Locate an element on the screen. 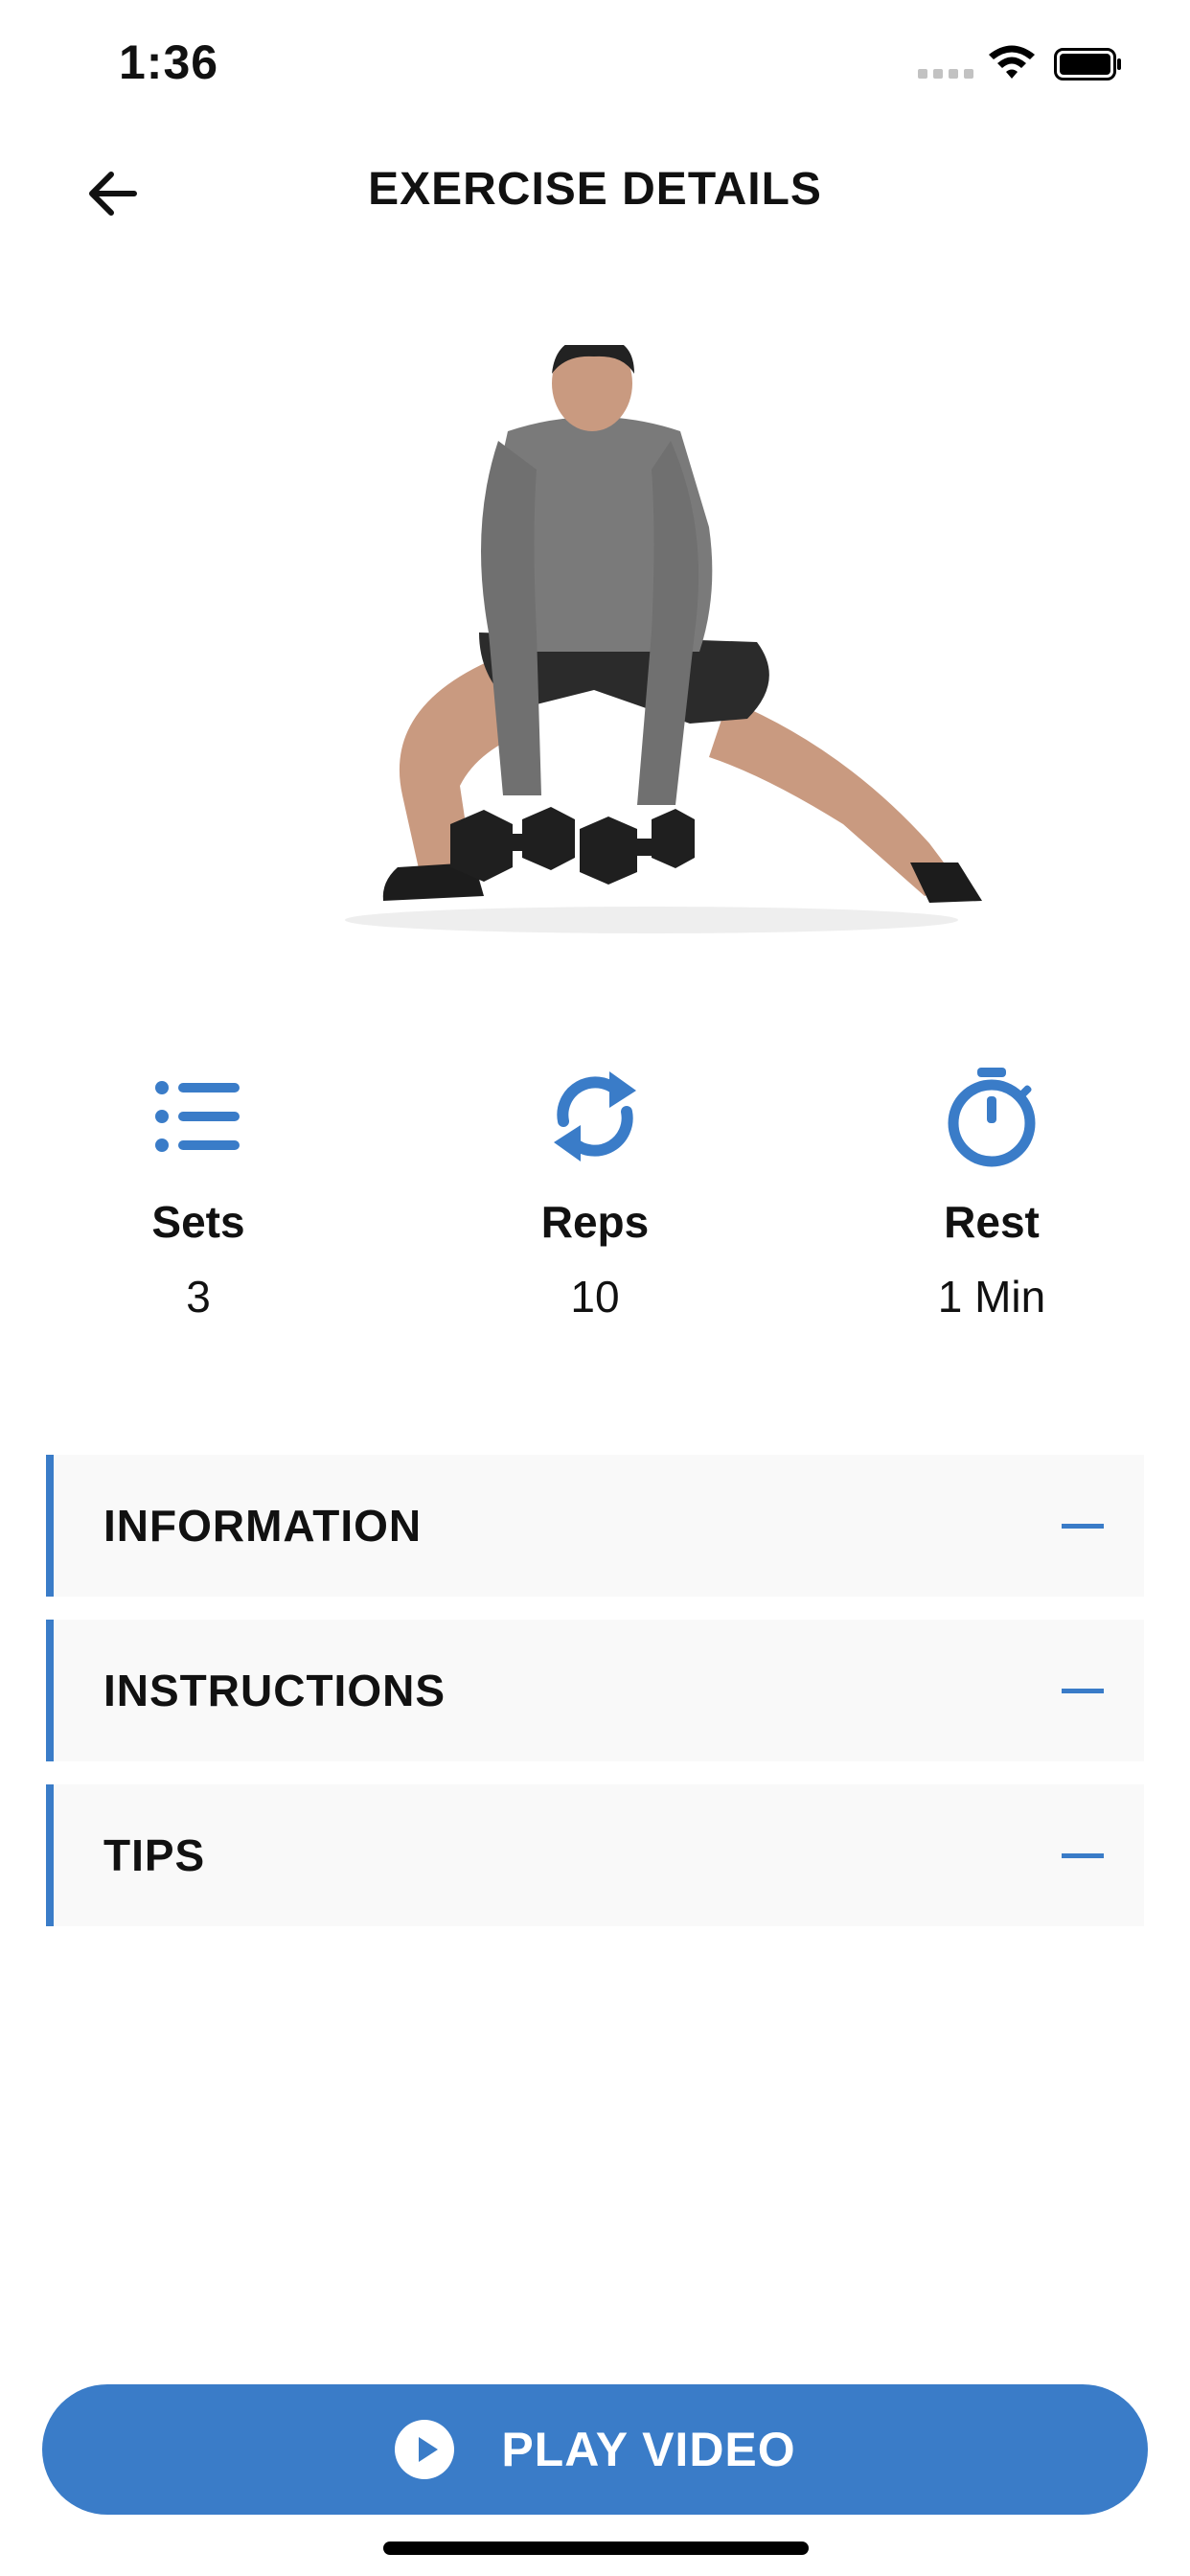 Image resolution: width=1190 pixels, height=2576 pixels. stat-value: 10 is located at coordinates (595, 1297).